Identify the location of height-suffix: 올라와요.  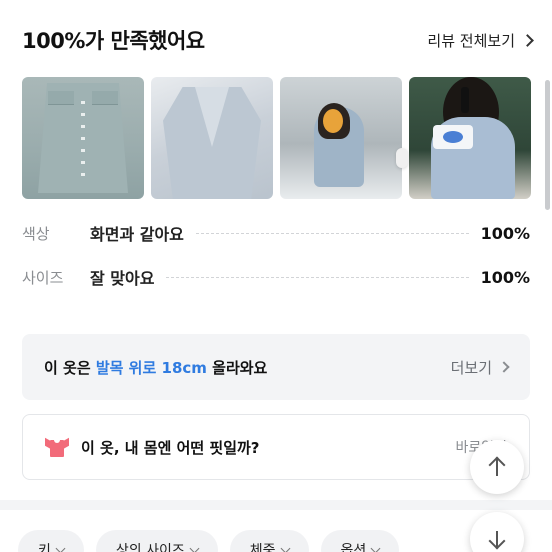
(240, 367).